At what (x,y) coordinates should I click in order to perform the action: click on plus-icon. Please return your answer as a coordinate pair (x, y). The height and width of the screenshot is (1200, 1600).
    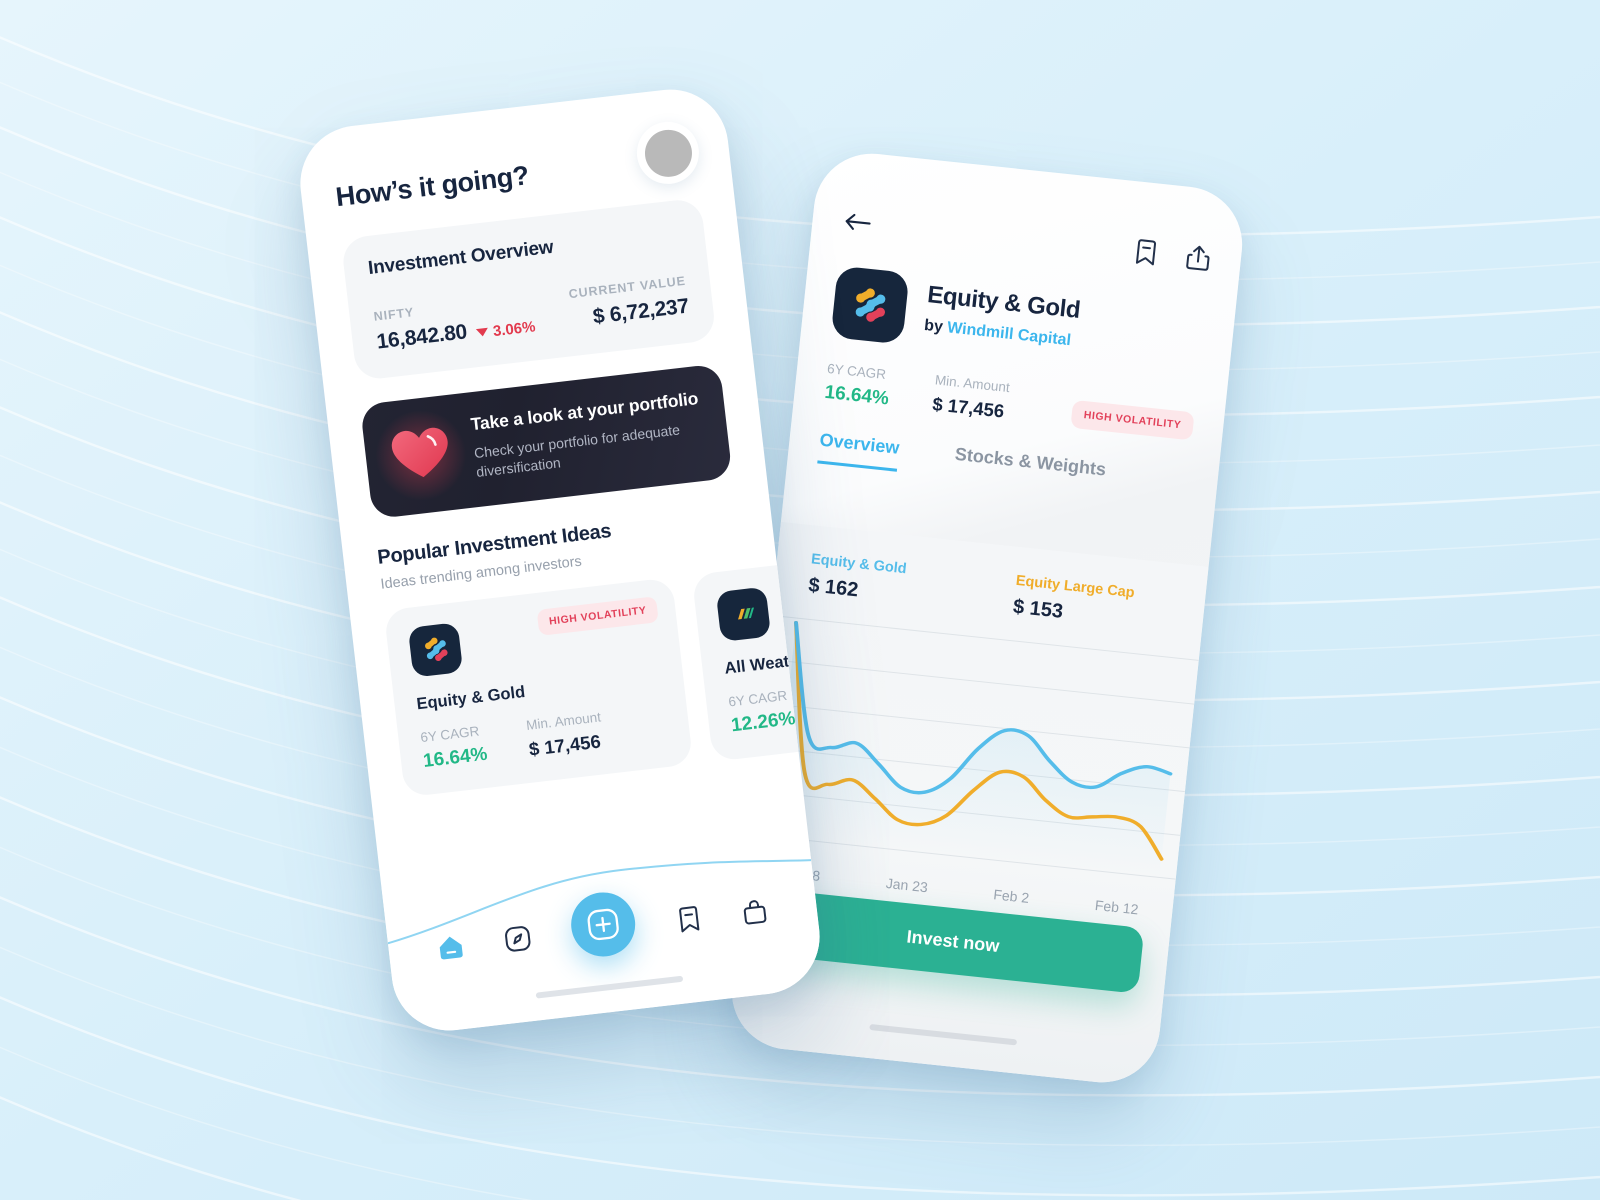
    Looking at the image, I should click on (604, 924).